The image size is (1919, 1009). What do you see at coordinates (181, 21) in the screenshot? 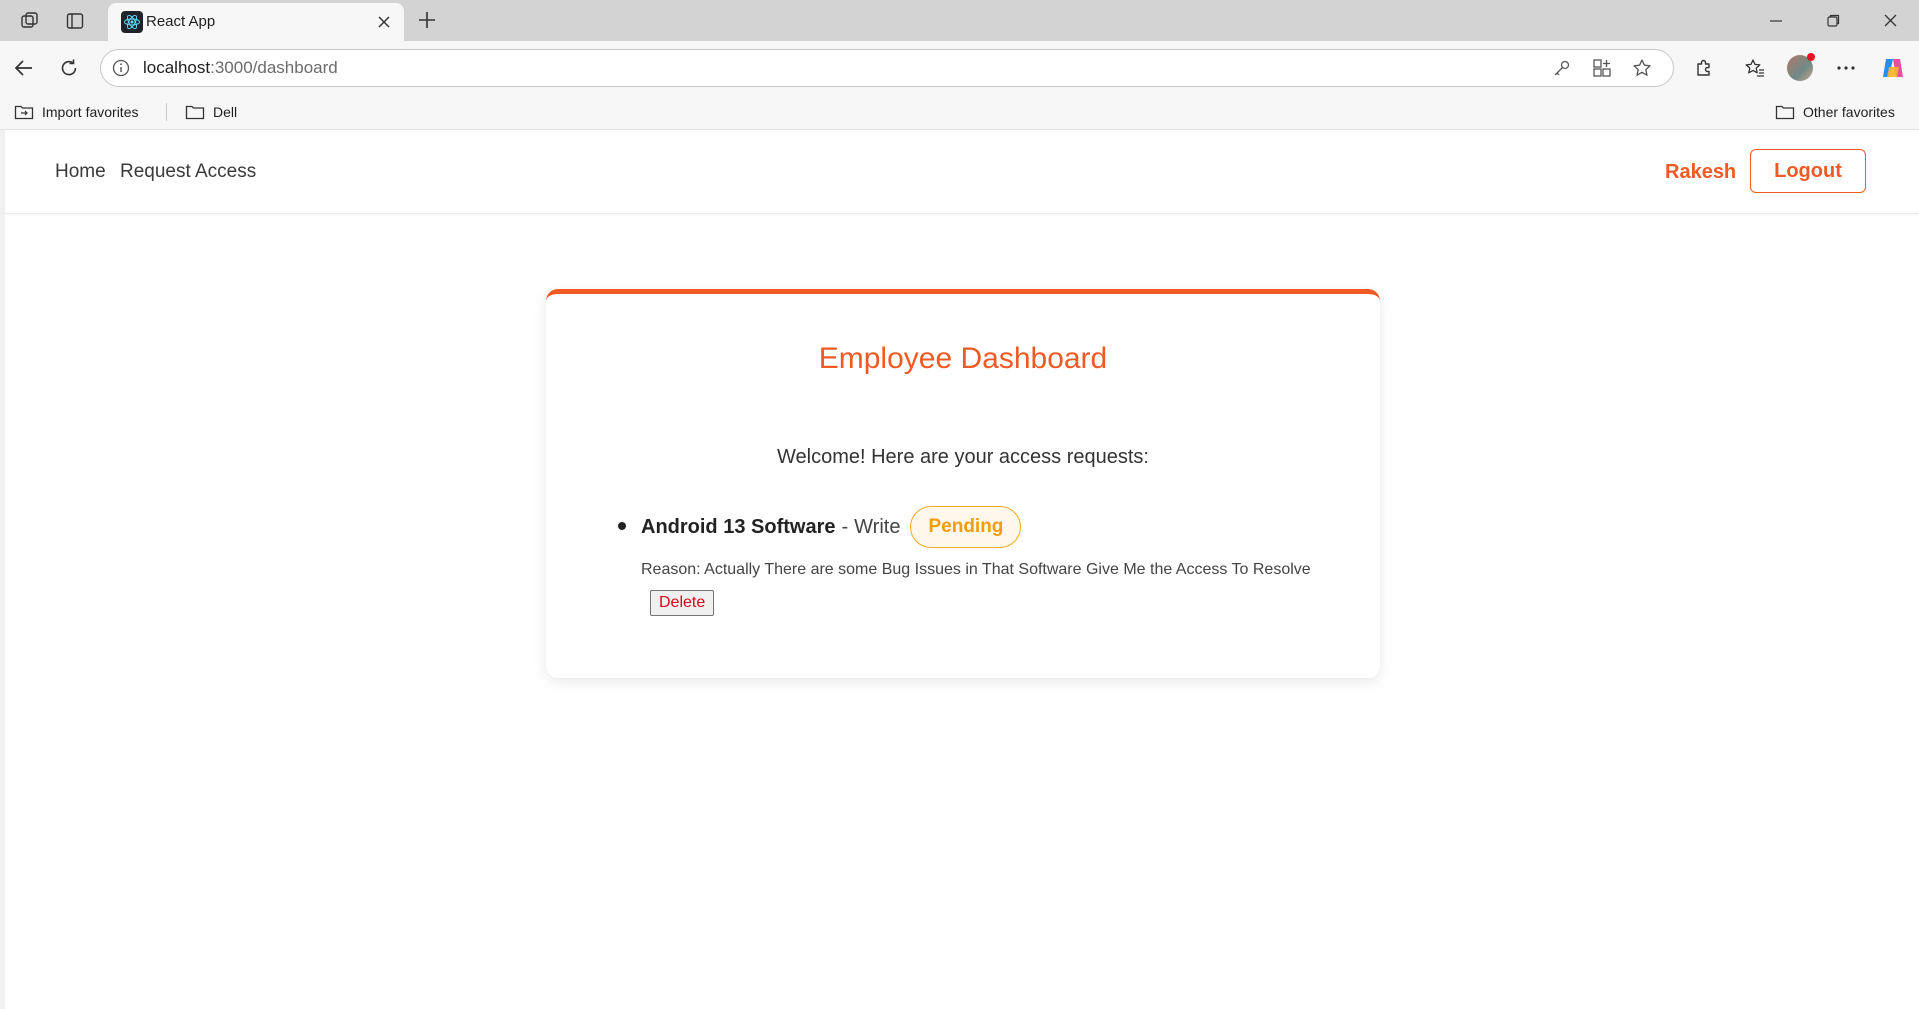
I see `tab-title: React App` at bounding box center [181, 21].